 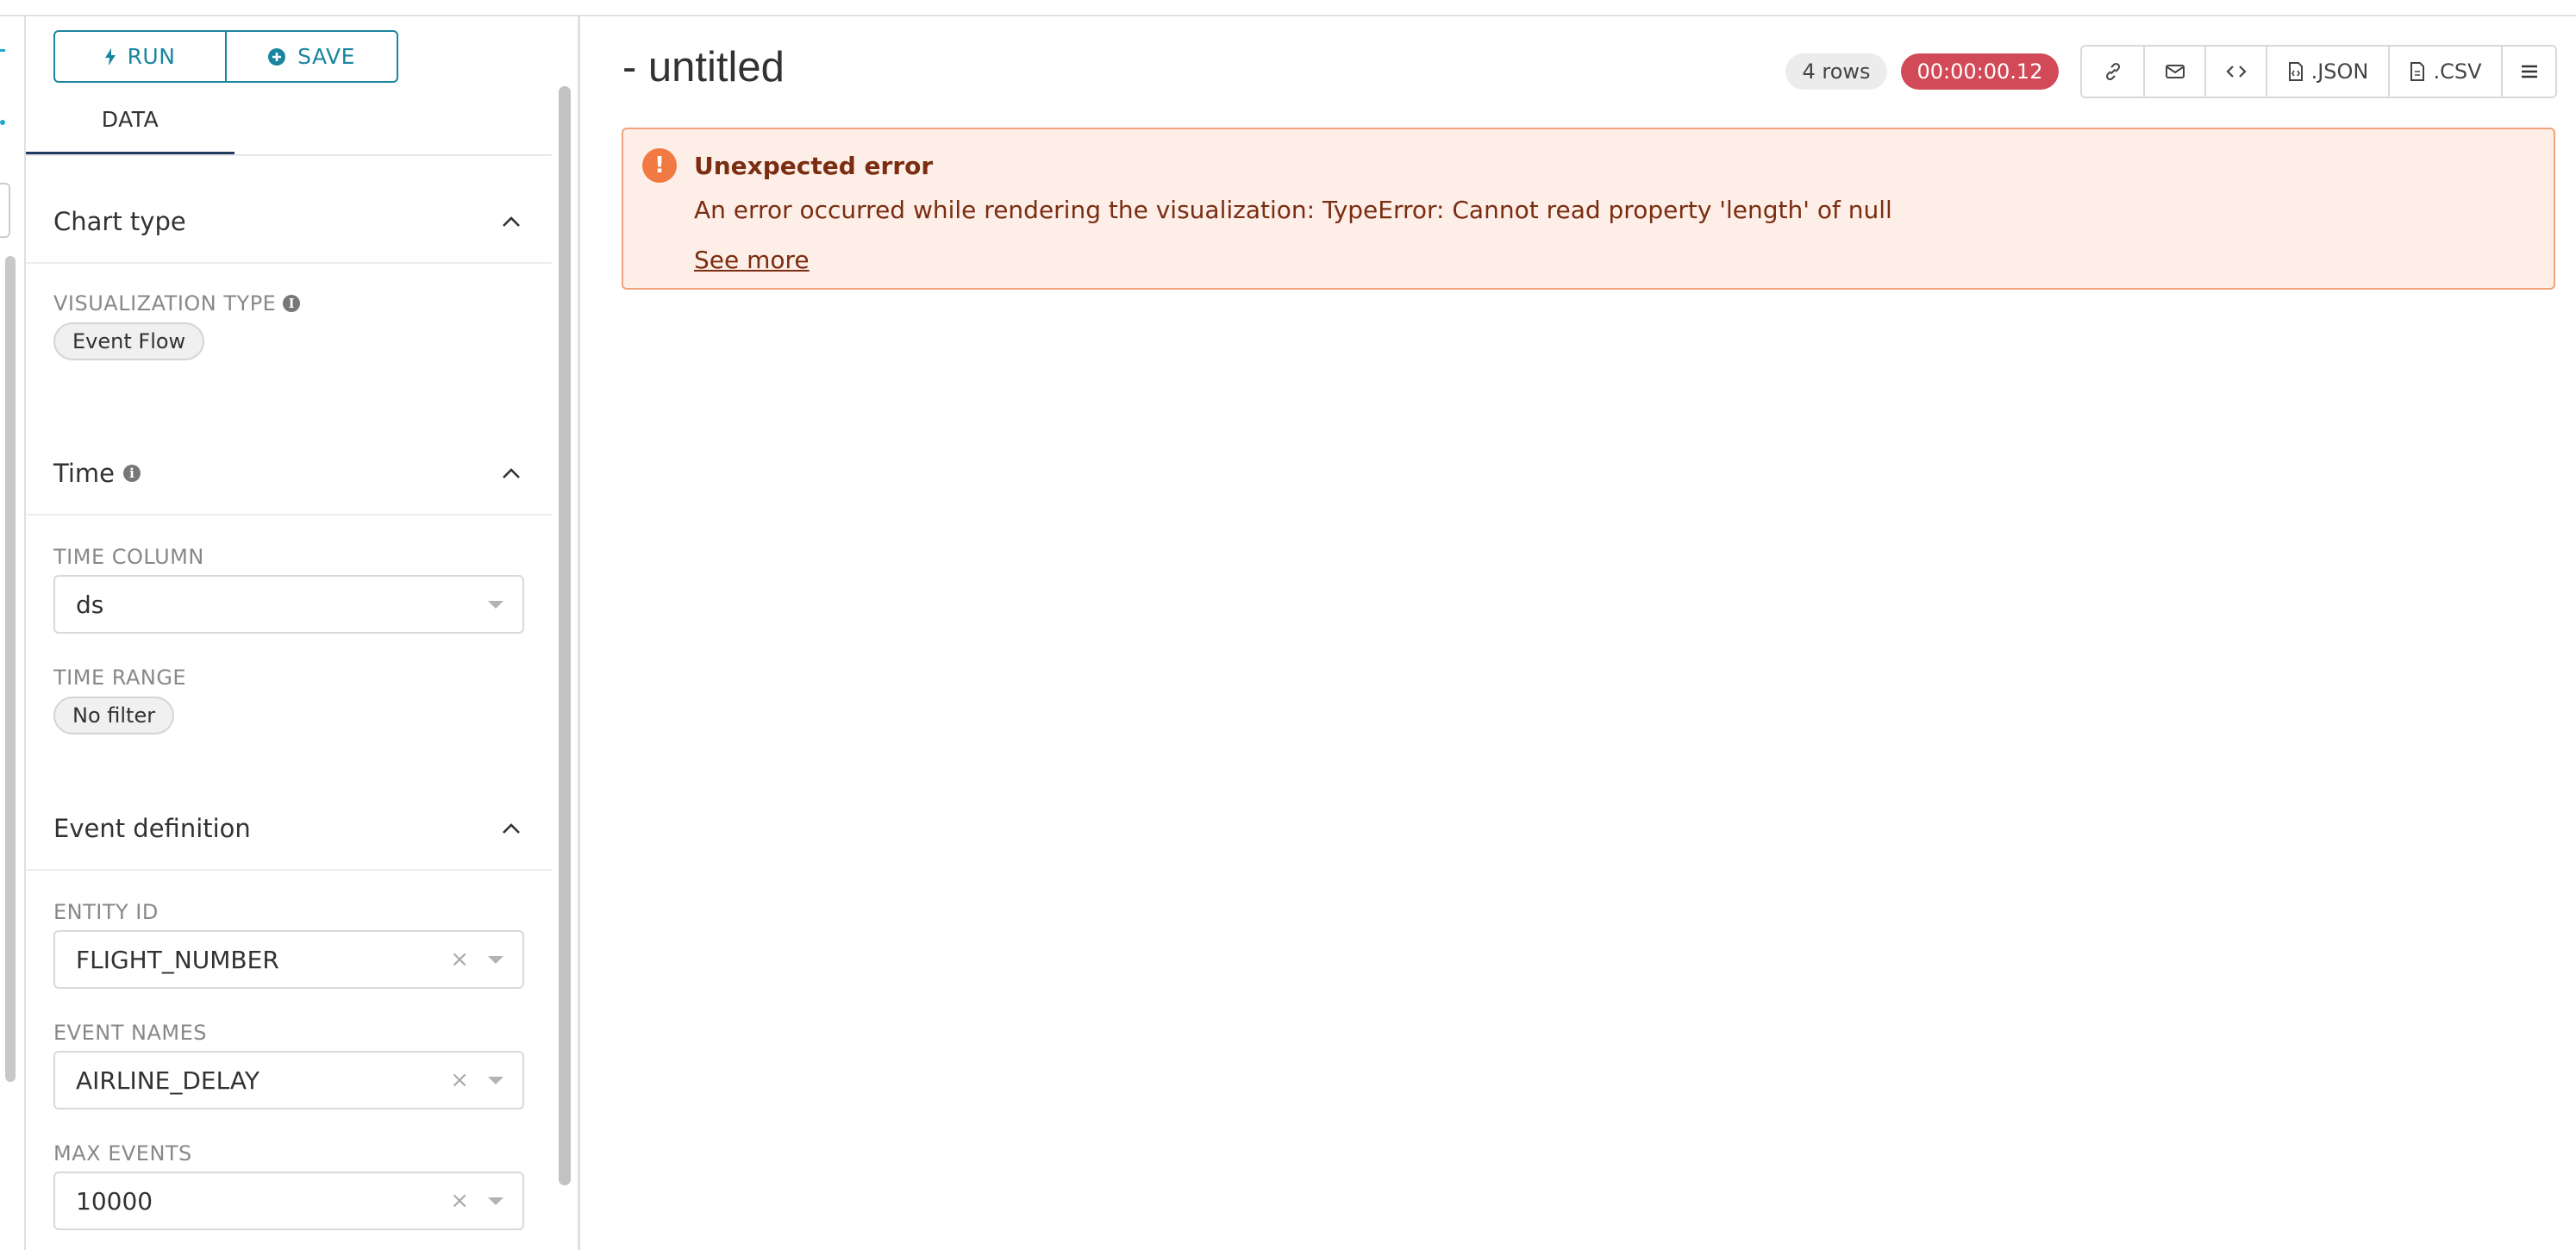 I want to click on time-column-select: ds, so click(x=289, y=604).